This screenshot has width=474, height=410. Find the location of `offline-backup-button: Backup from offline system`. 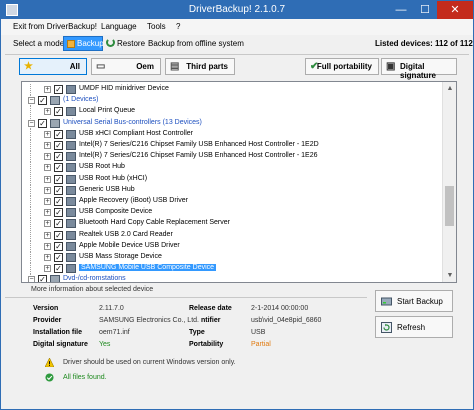

offline-backup-button: Backup from offline system is located at coordinates (196, 43).